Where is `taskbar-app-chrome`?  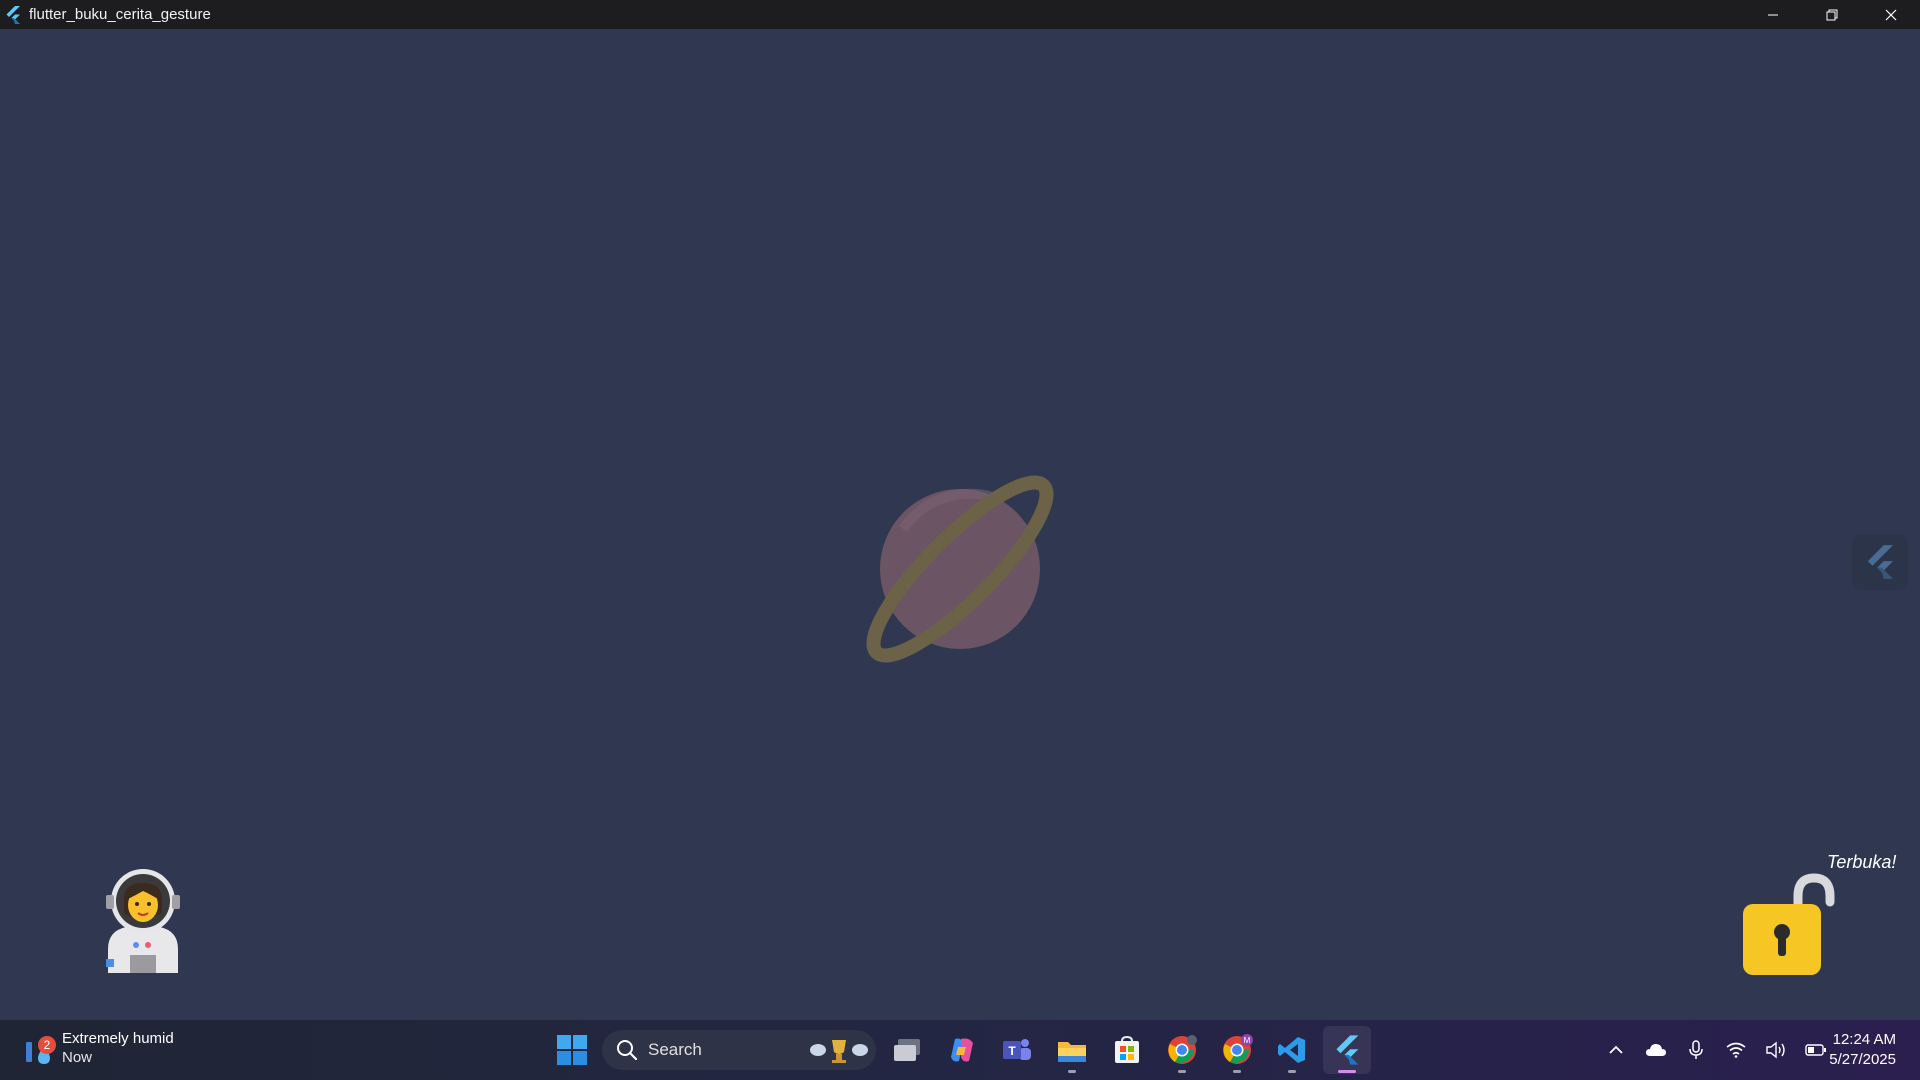 taskbar-app-chrome is located at coordinates (1182, 1050).